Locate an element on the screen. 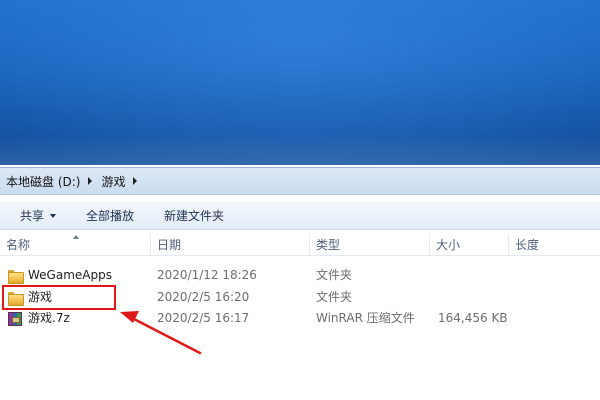 The width and height of the screenshot is (600, 400). annotation-arrow is located at coordinates (161, 333).